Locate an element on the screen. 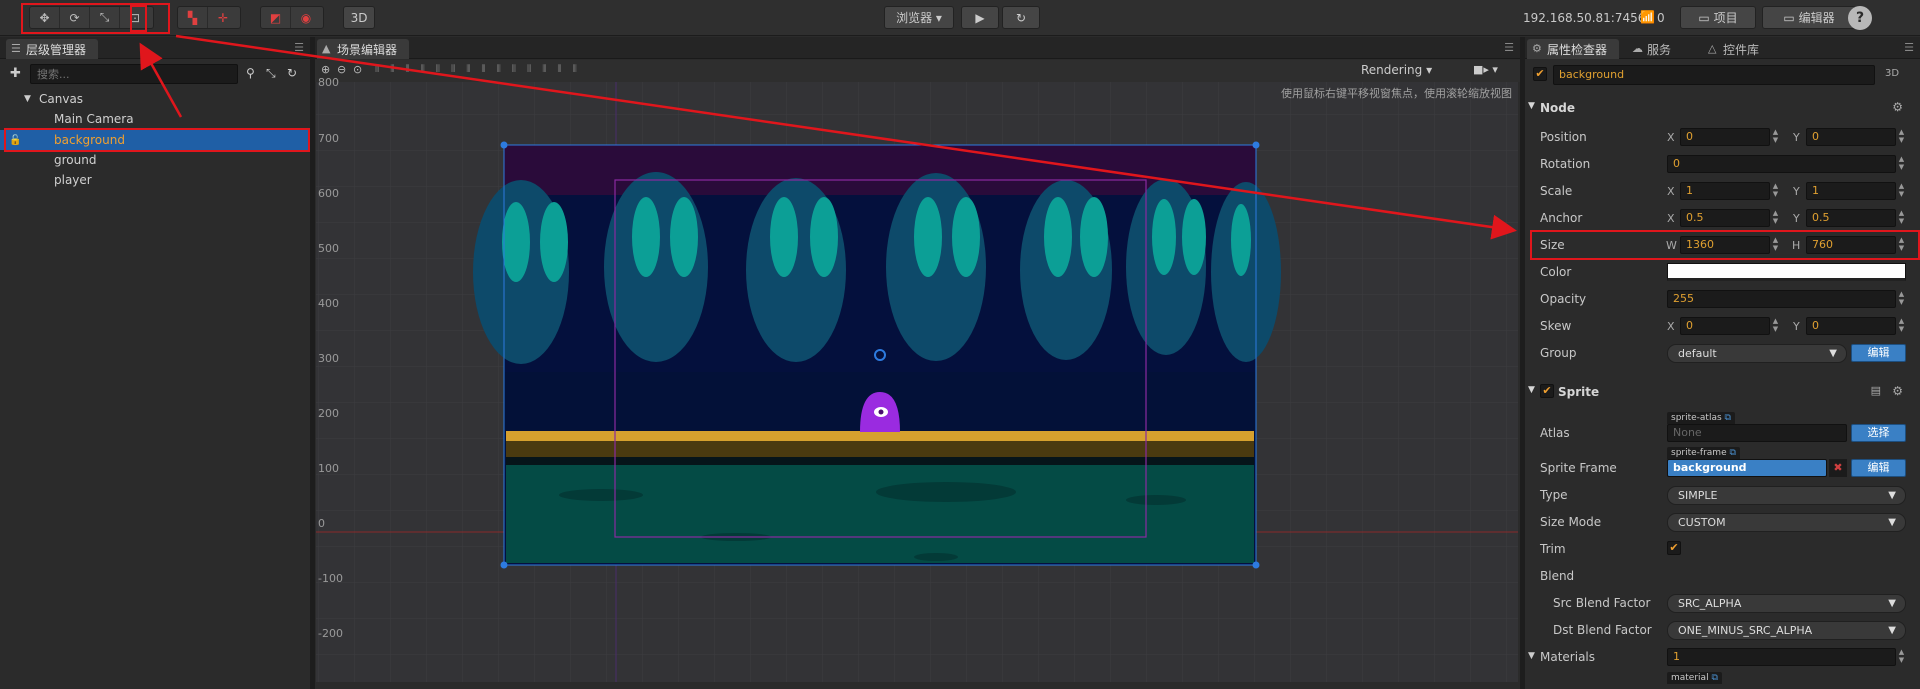 Image resolution: width=1920 pixels, height=689 pixels. node-active-checkbox: ✔ is located at coordinates (1540, 74).